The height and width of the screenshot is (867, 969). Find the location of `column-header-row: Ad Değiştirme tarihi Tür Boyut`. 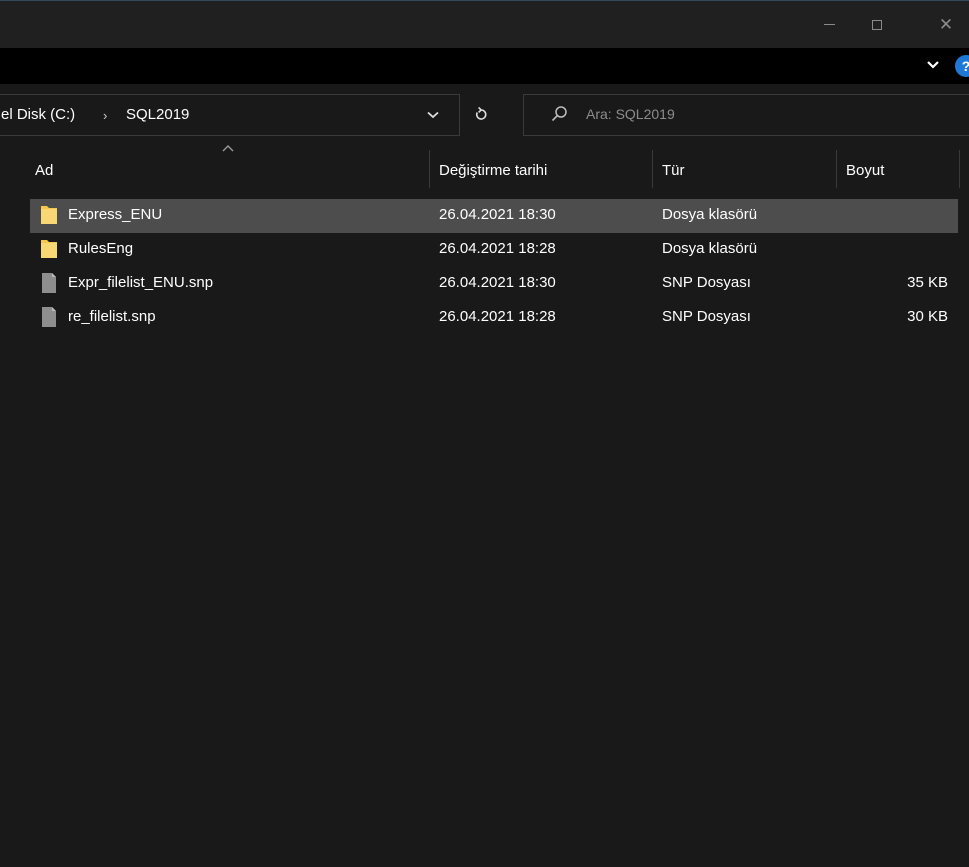

column-header-row: Ad Değiştirme tarihi Tür Boyut is located at coordinates (484, 172).